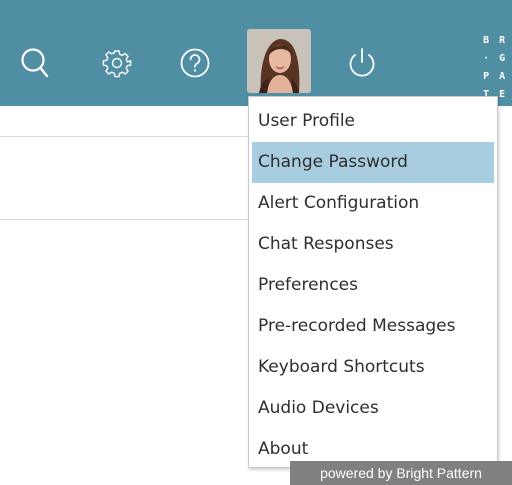 This screenshot has height=485, width=512. What do you see at coordinates (373, 326) in the screenshot?
I see `menu-item-pre-recorded-messages: Pre-recorded Messages` at bounding box center [373, 326].